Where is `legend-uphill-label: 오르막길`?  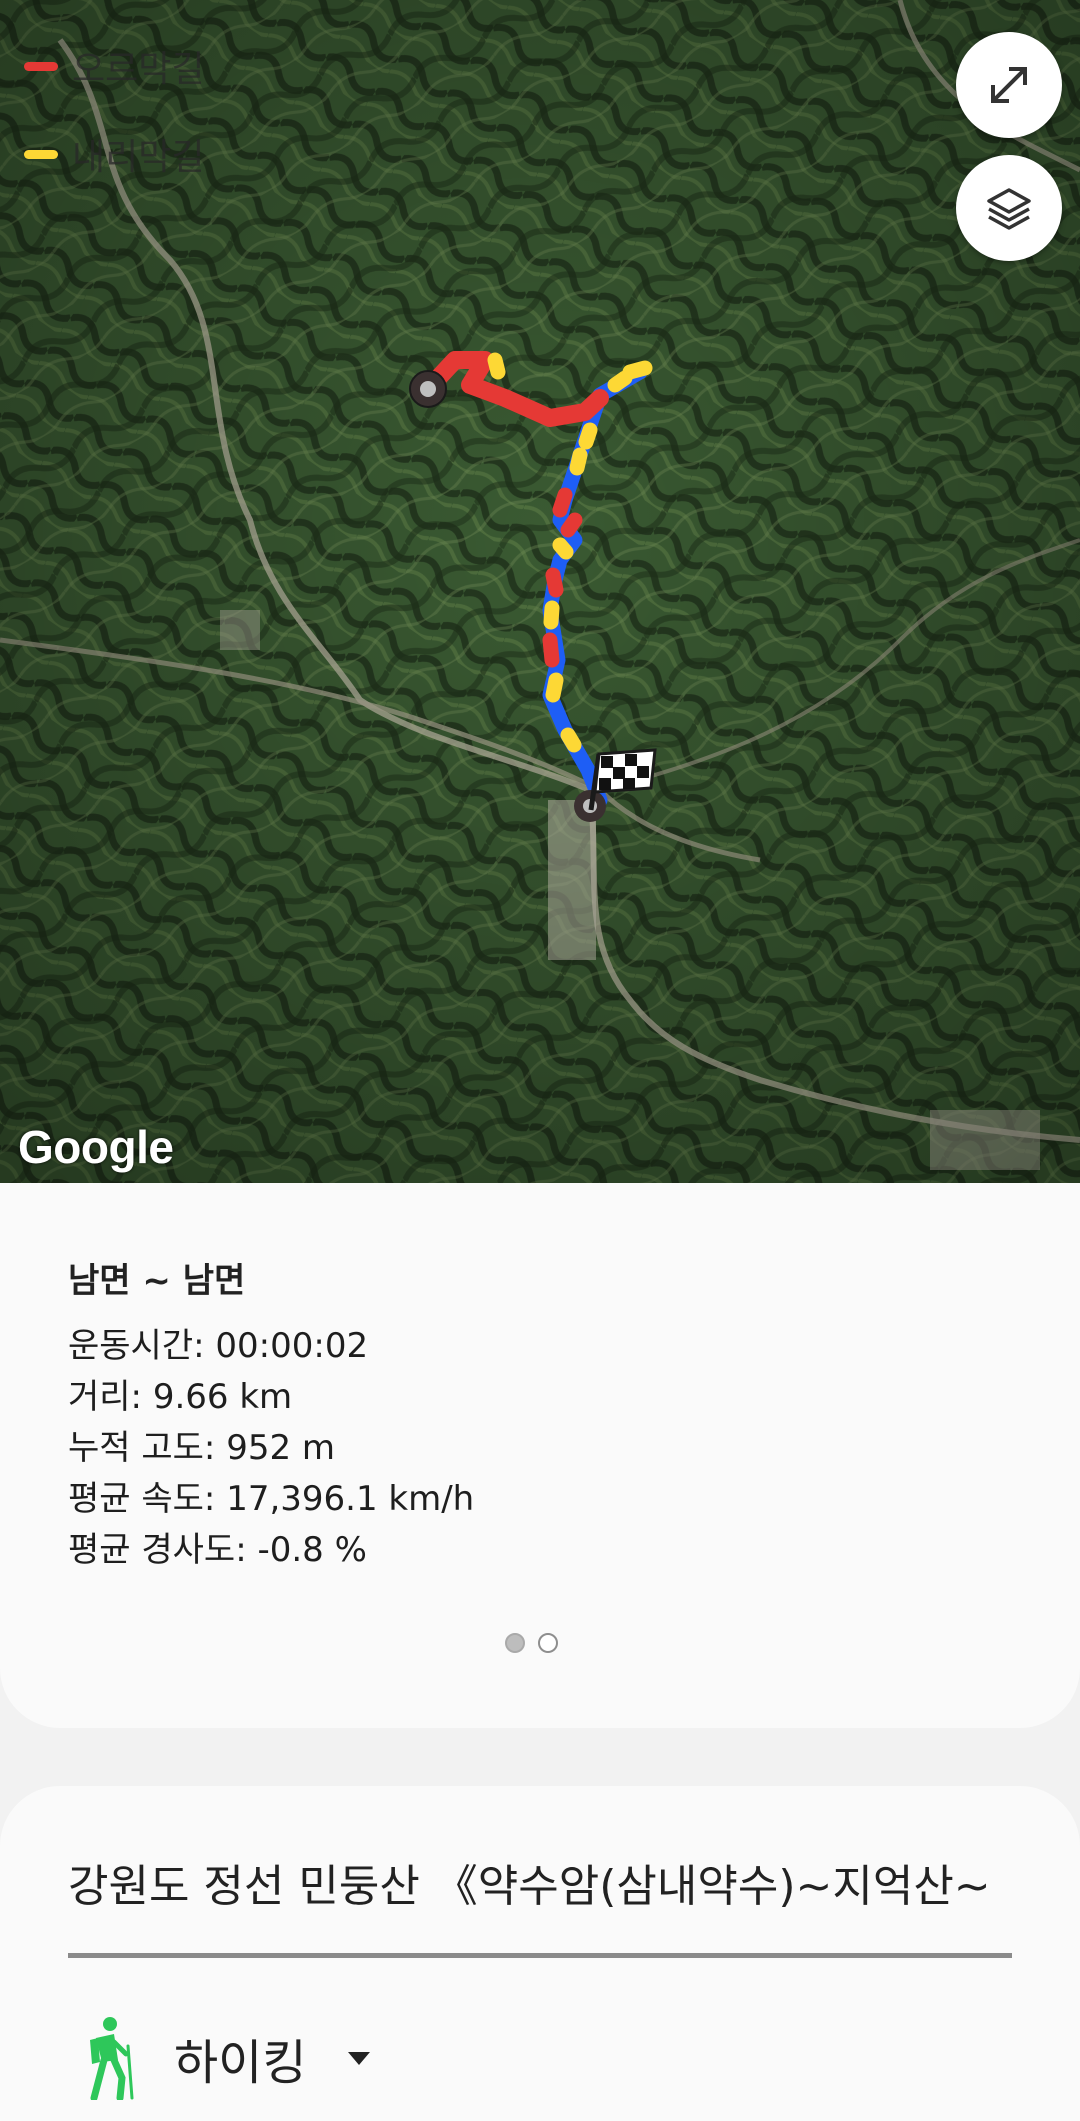 legend-uphill-label: 오르막길 is located at coordinates (138, 69).